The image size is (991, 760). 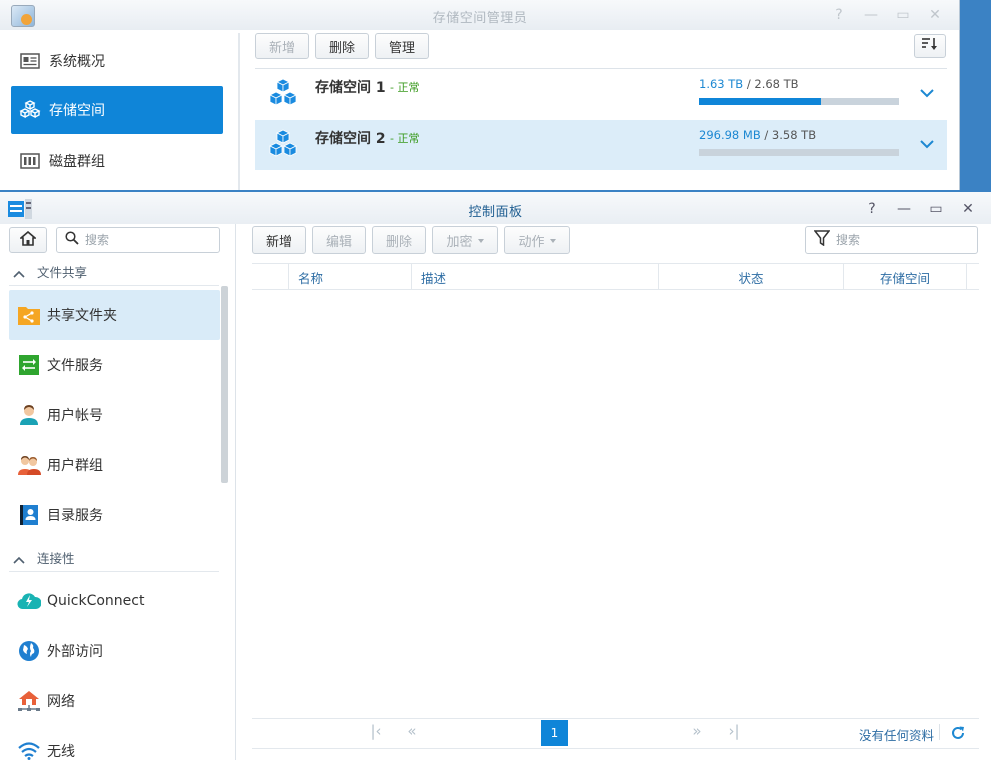 What do you see at coordinates (402, 46) in the screenshot?
I see `manage-volume-button: 管理` at bounding box center [402, 46].